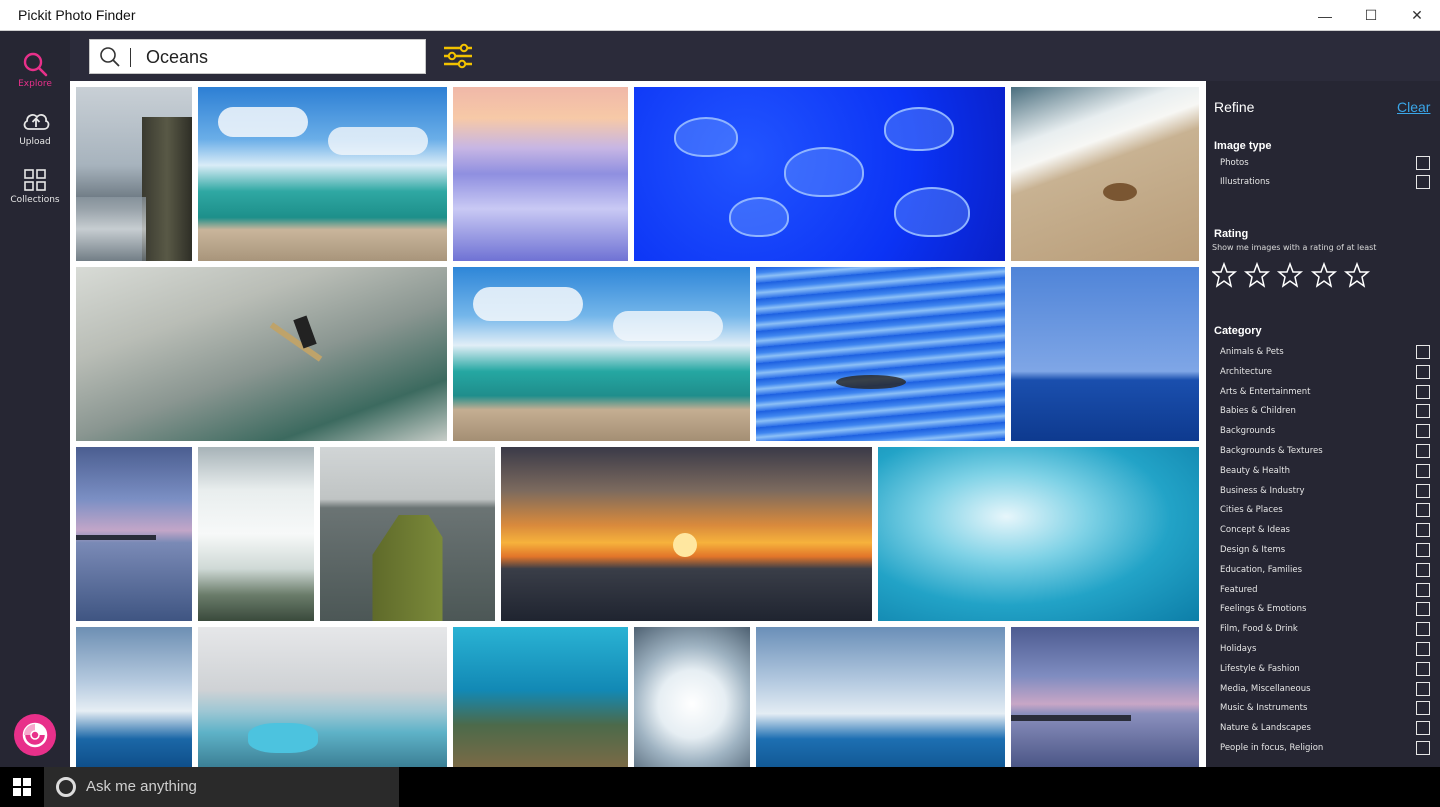 The image size is (1440, 807). I want to click on photo-offshore-wind, so click(134, 697).